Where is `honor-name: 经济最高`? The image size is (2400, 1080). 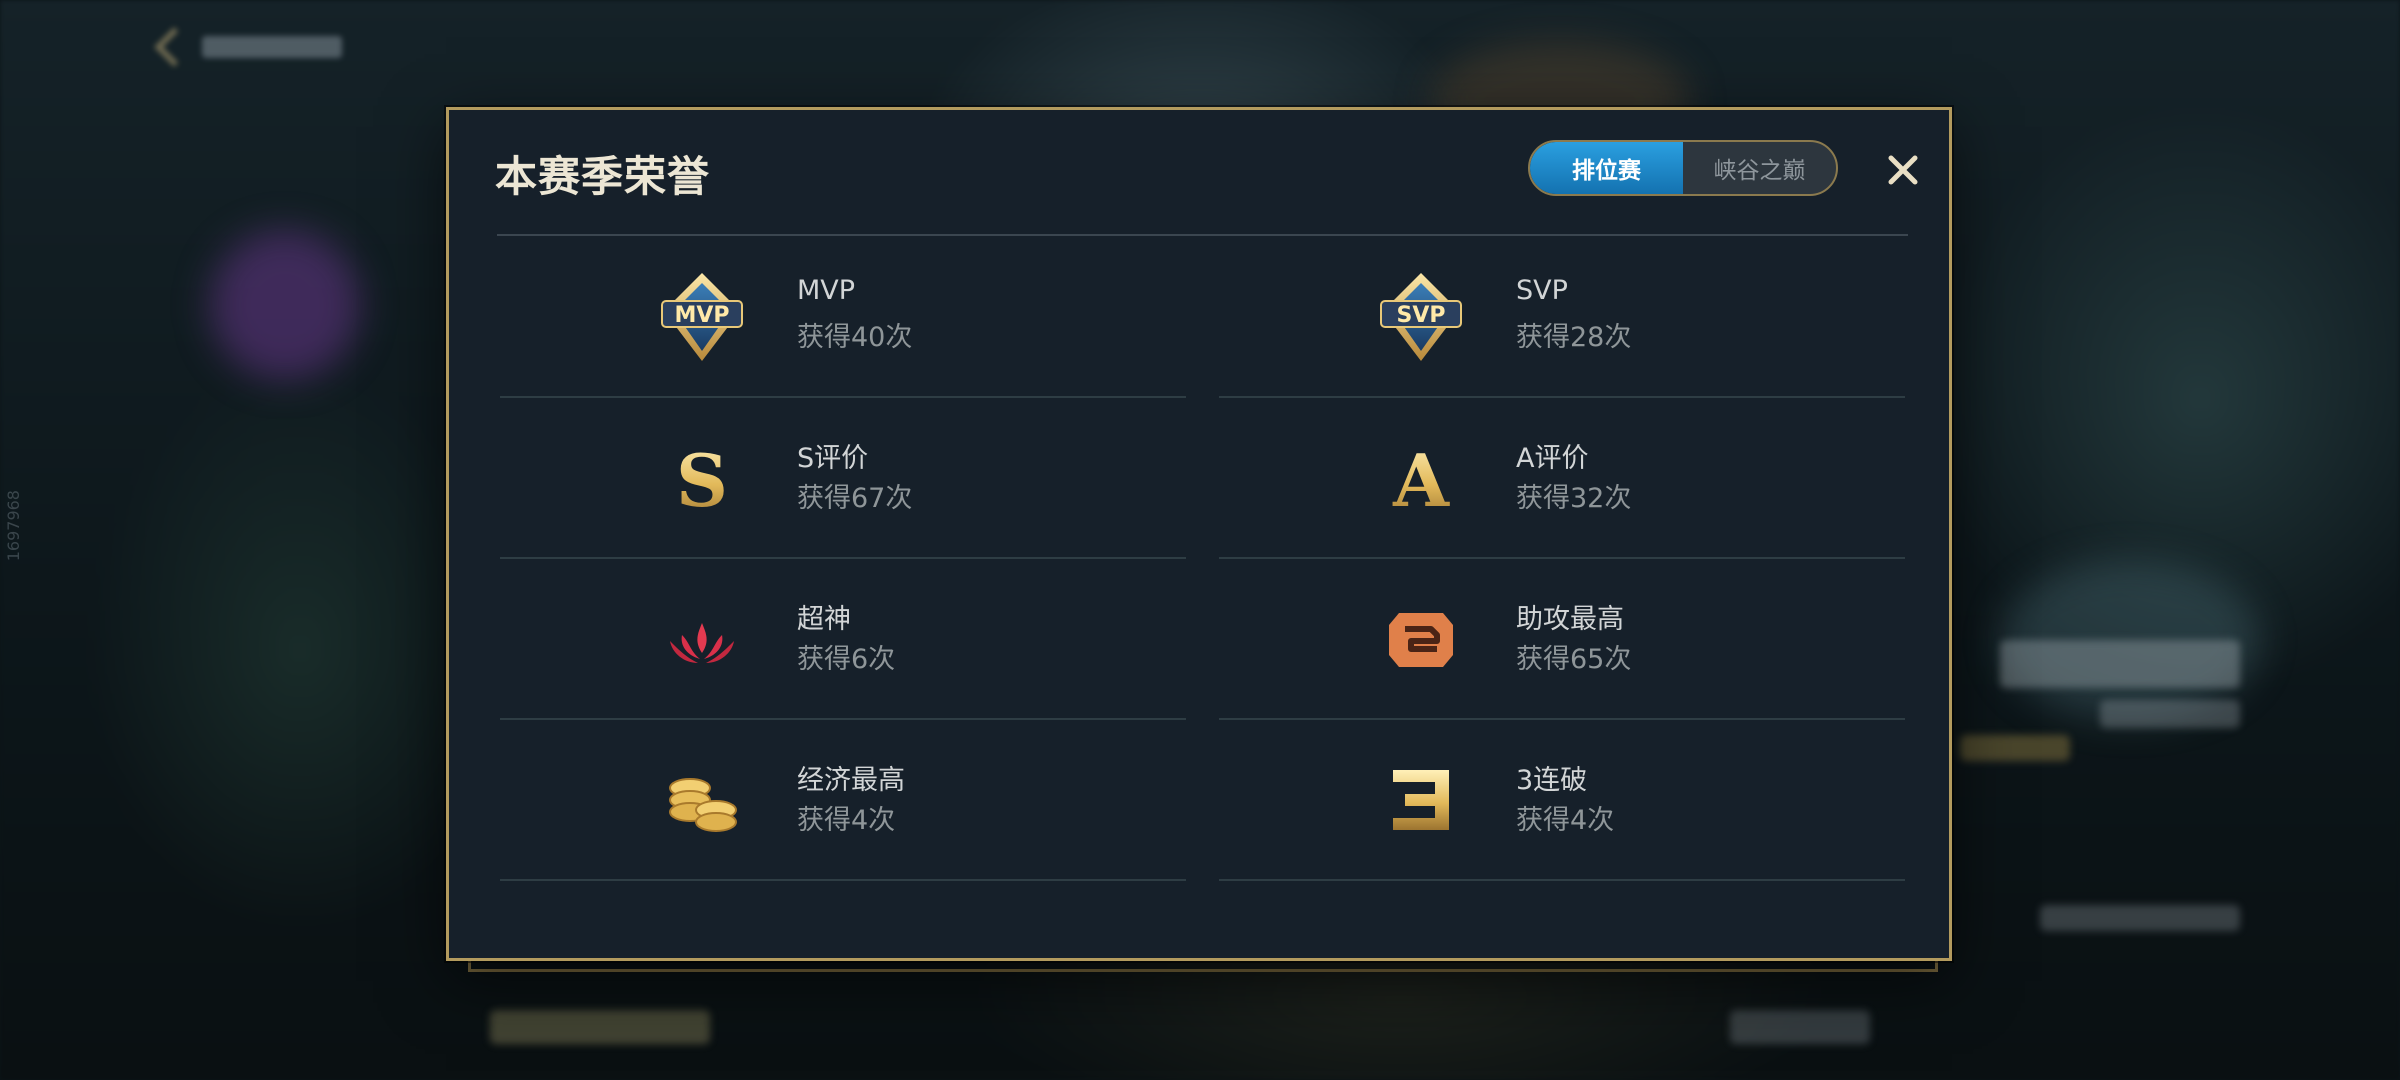
honor-name: 经济最高 is located at coordinates (851, 780).